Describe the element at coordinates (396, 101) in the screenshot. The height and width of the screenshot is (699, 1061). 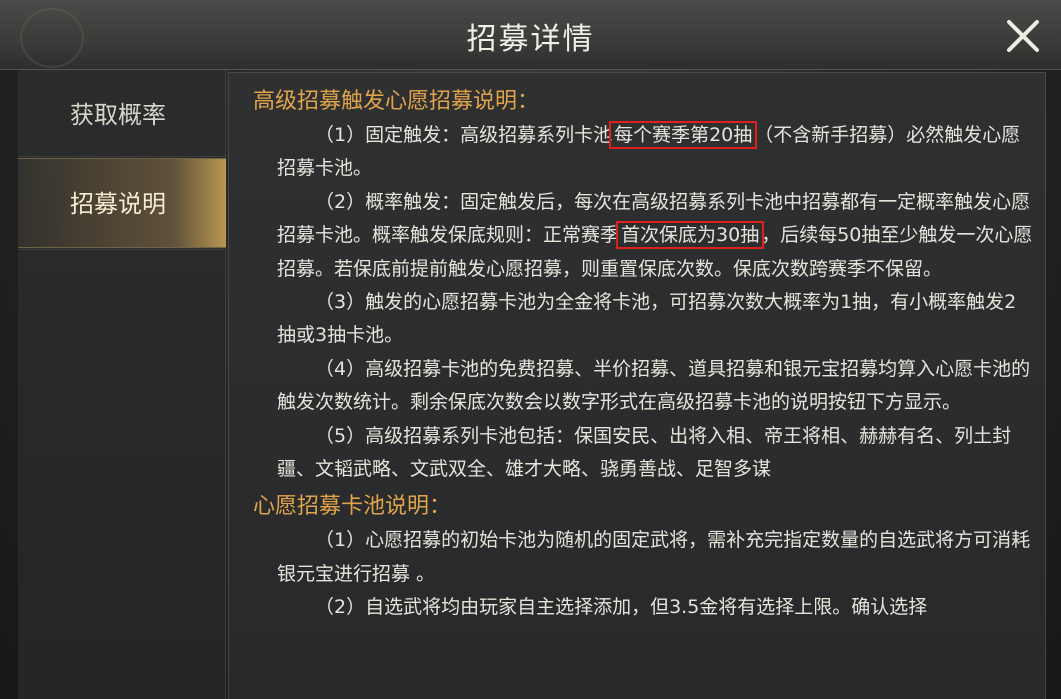
I see `section-title: 高级招募触发心愿招募说明：` at that location.